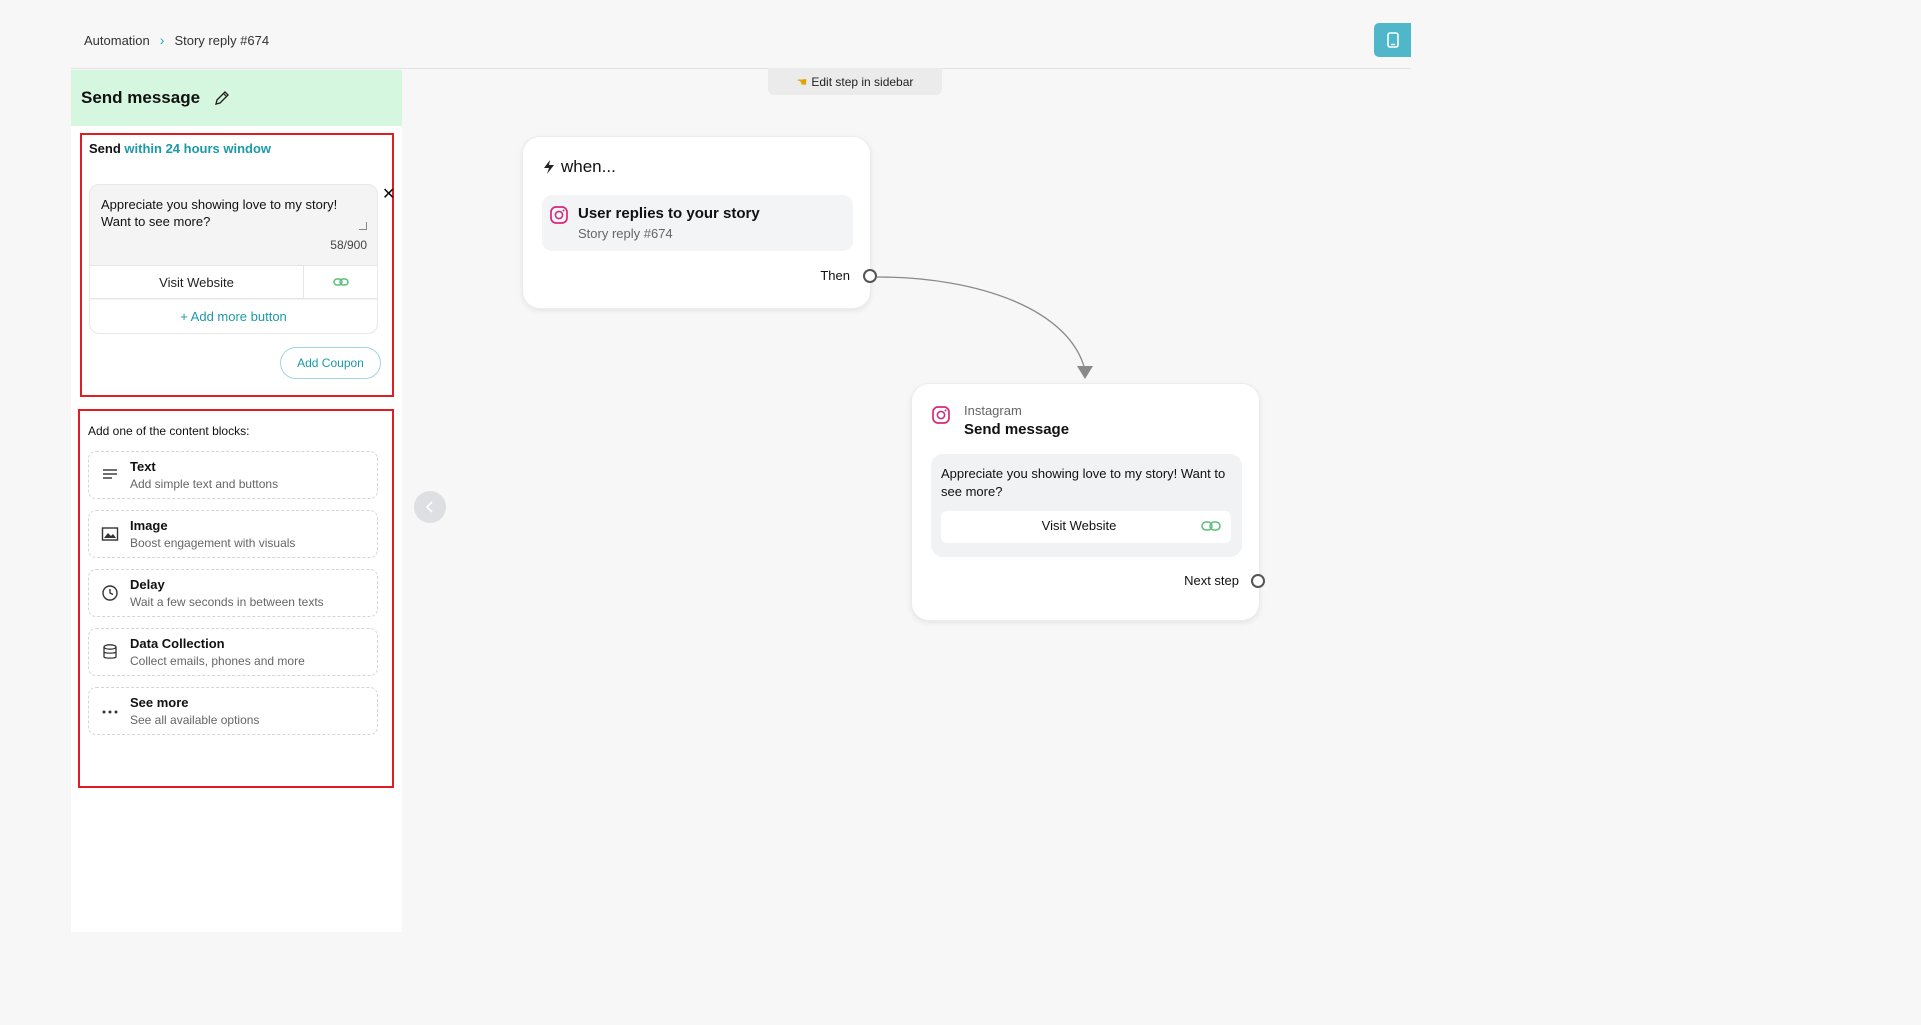  I want to click on block-desc: Collect emails, phones and more, so click(217, 661).